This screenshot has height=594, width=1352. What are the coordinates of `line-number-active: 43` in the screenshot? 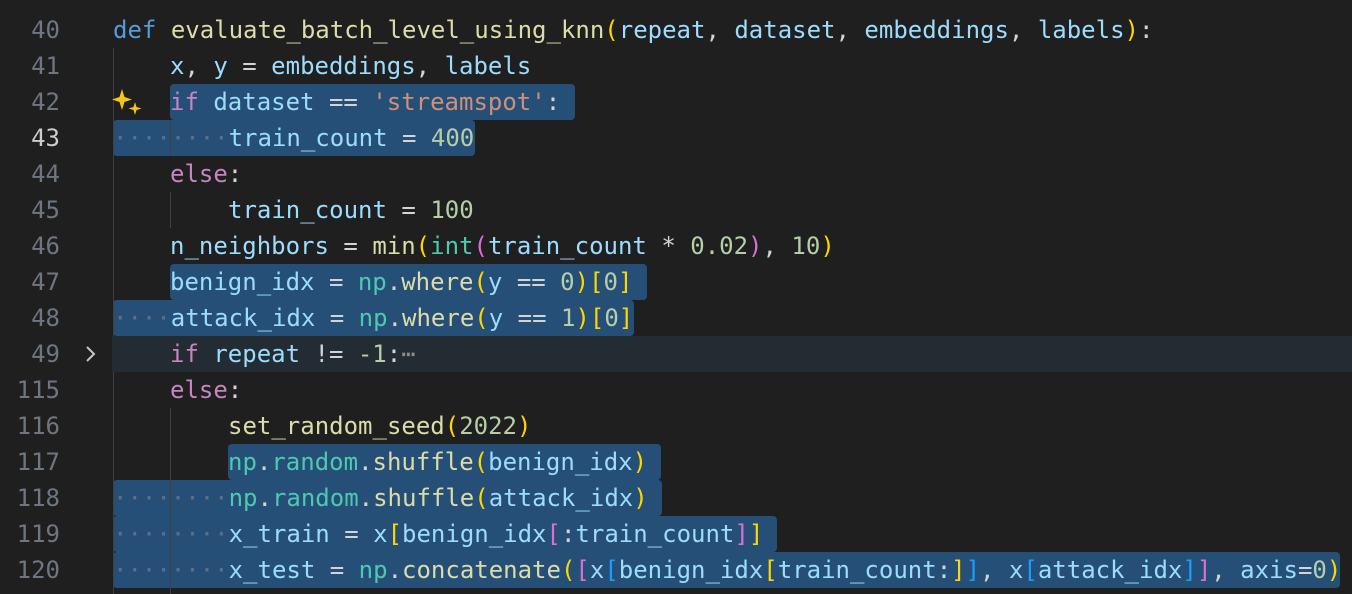 It's located at (45, 138).